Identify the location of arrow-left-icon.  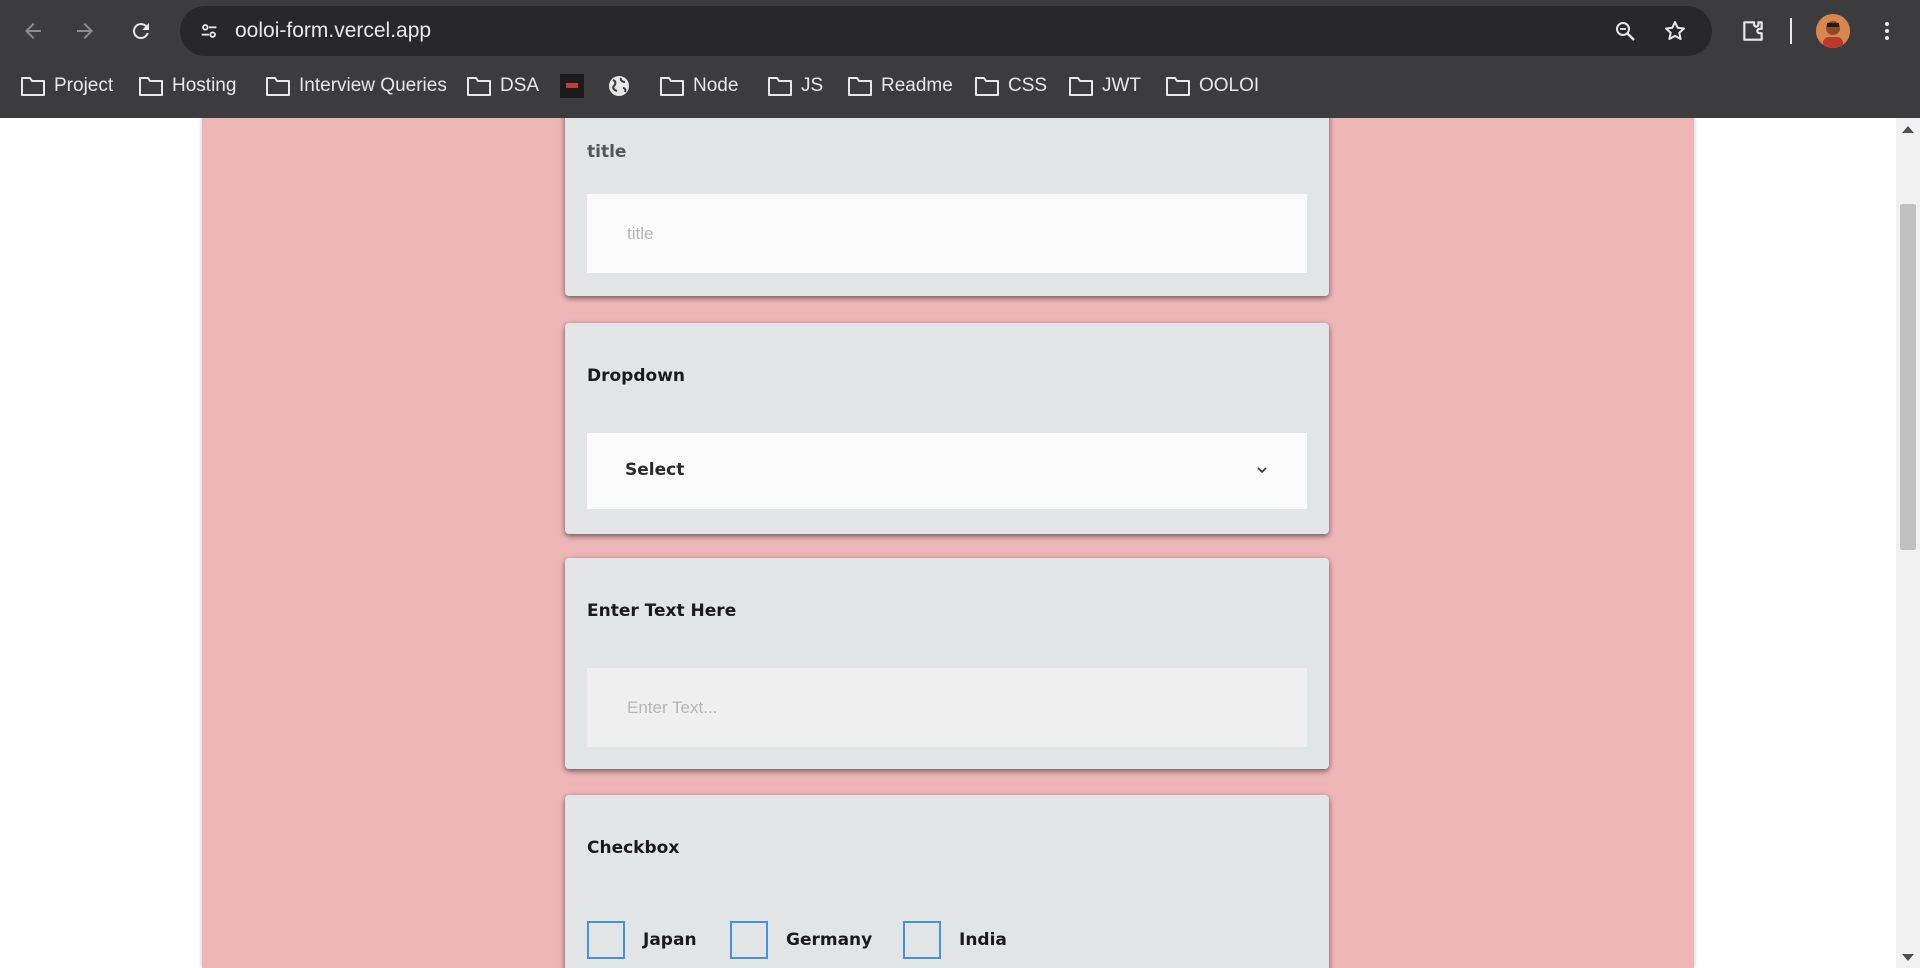
(33, 31).